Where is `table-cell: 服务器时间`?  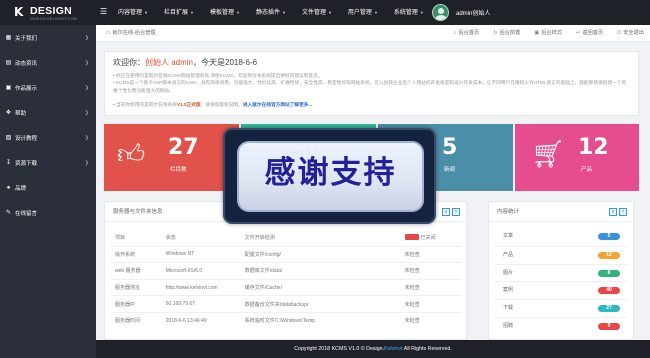
table-cell: 服务器时间 is located at coordinates (128, 321).